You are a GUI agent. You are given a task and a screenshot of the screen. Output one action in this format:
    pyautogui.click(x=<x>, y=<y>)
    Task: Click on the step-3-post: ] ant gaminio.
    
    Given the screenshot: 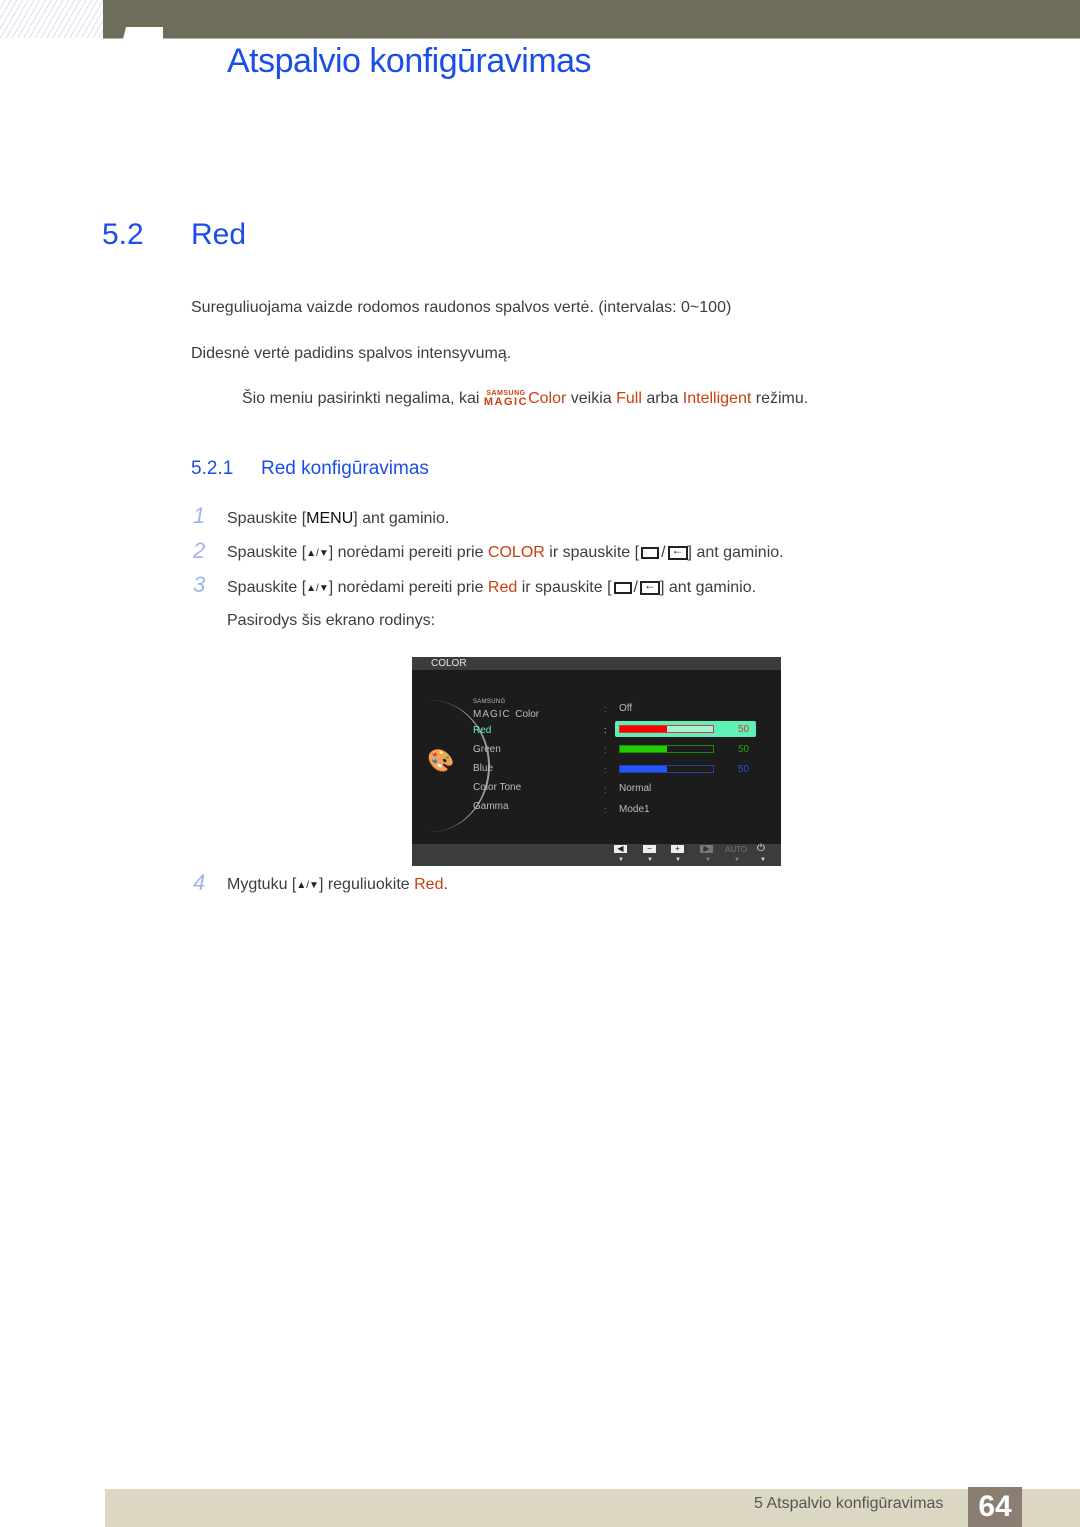 What is the action you would take?
    pyautogui.click(x=708, y=587)
    